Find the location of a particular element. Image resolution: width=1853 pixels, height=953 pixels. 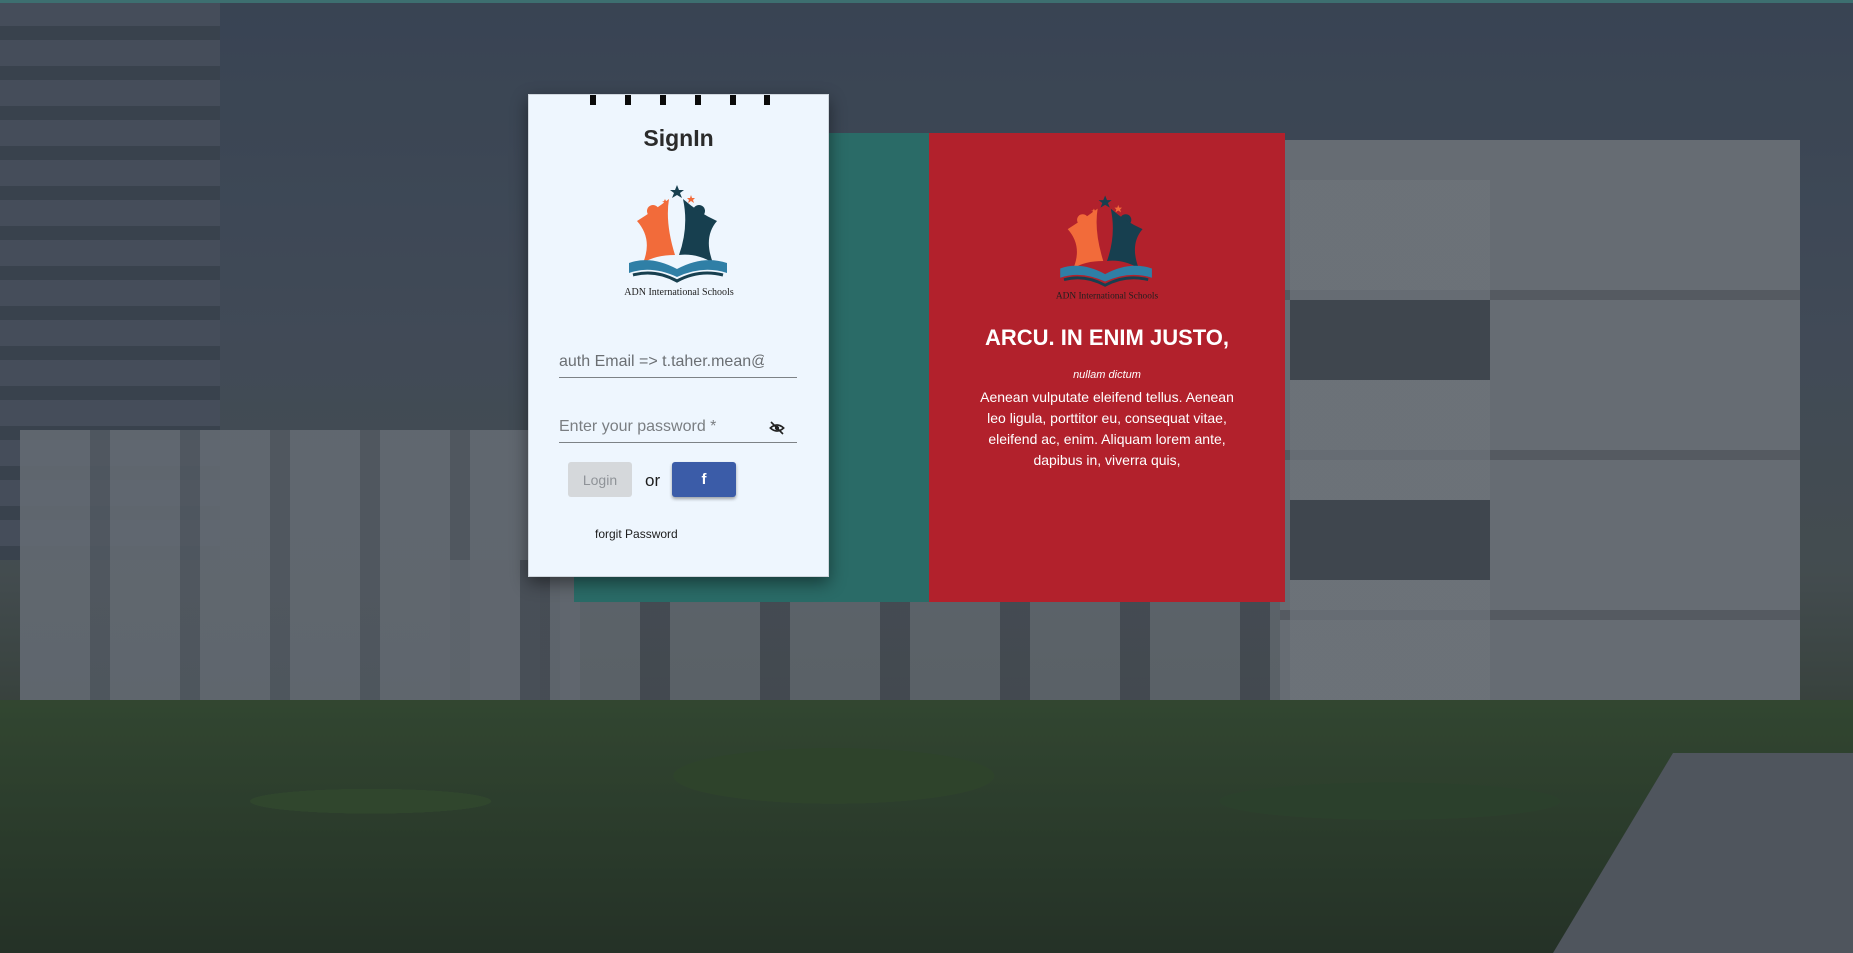

facebook-login-button: f is located at coordinates (704, 479).